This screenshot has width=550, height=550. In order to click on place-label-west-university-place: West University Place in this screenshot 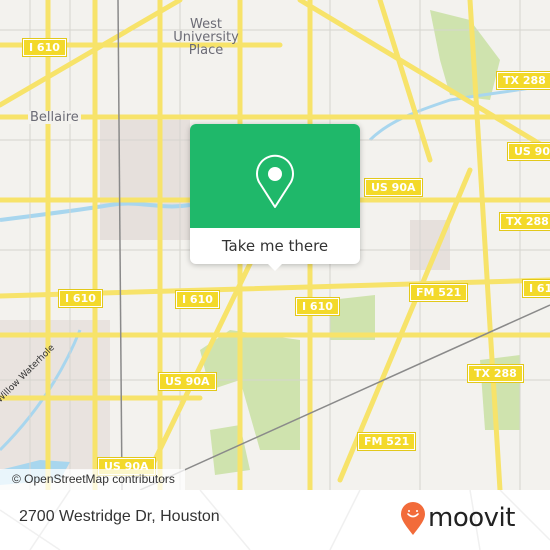, I will do `click(206, 37)`.